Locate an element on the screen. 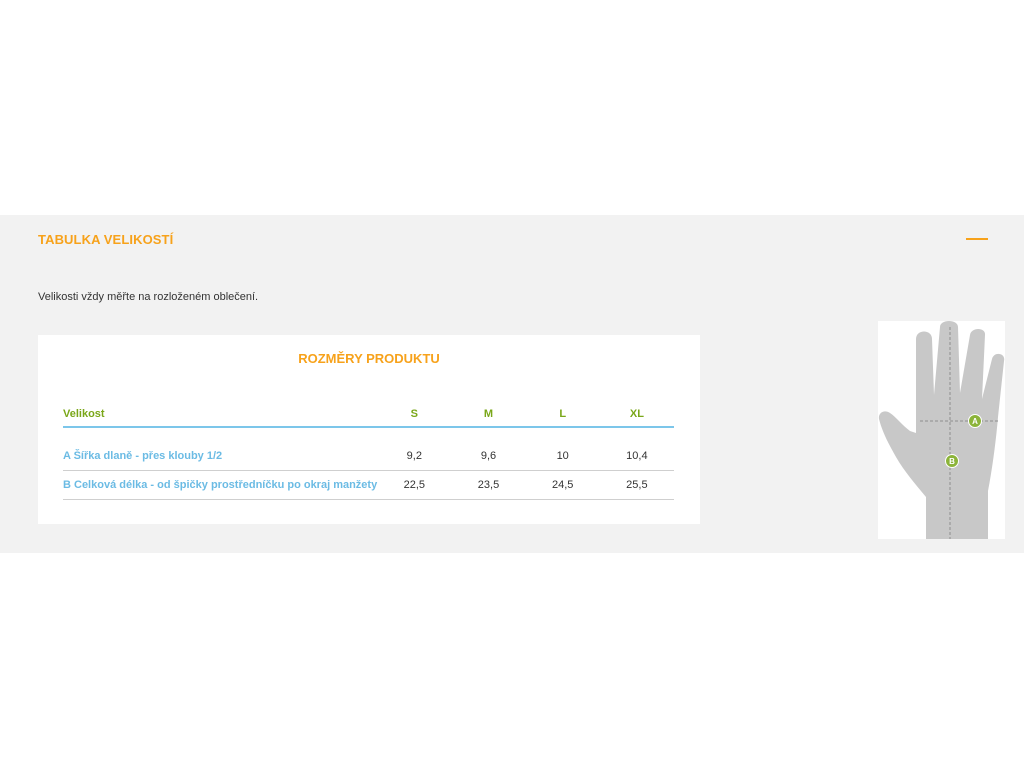 This screenshot has height=768, width=1024. collapse-toggle-button is located at coordinates (977, 239).